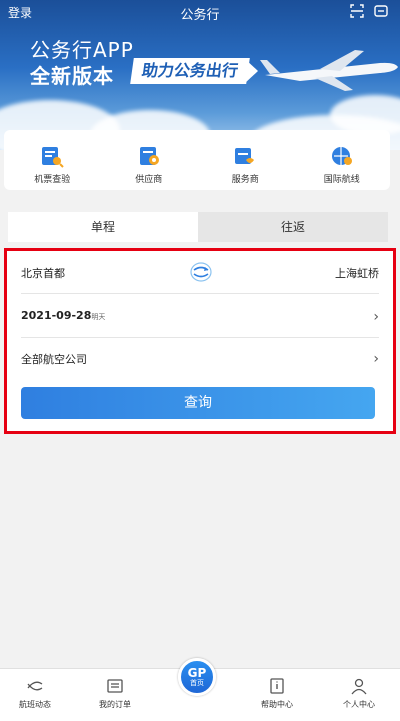 This screenshot has width=400, height=721. Describe the element at coordinates (98, 317) in the screenshot. I see `date-note: 明天` at that location.